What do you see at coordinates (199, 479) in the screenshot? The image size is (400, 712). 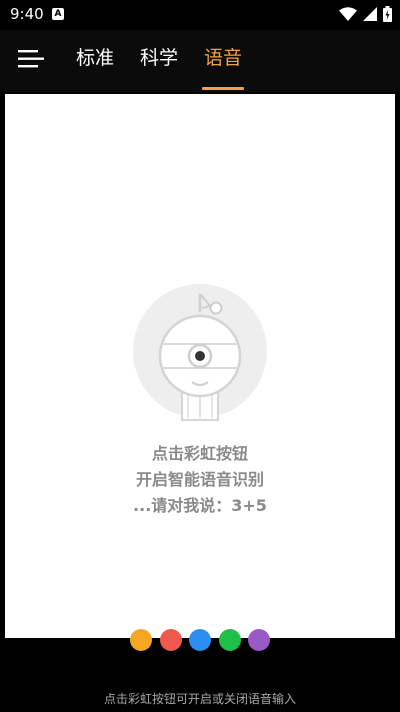 I see `voice-prompt-line-2: 开启智能语音识别` at bounding box center [199, 479].